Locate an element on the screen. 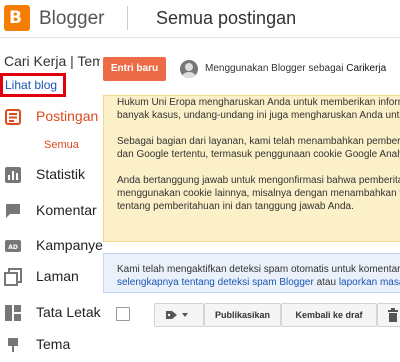 This screenshot has height=362, width=400. posts-icon is located at coordinates (13, 117).